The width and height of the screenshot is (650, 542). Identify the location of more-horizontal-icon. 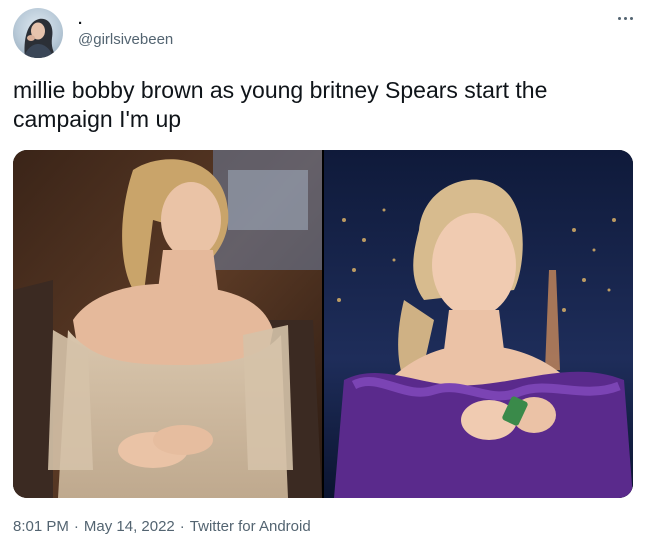
(619, 18).